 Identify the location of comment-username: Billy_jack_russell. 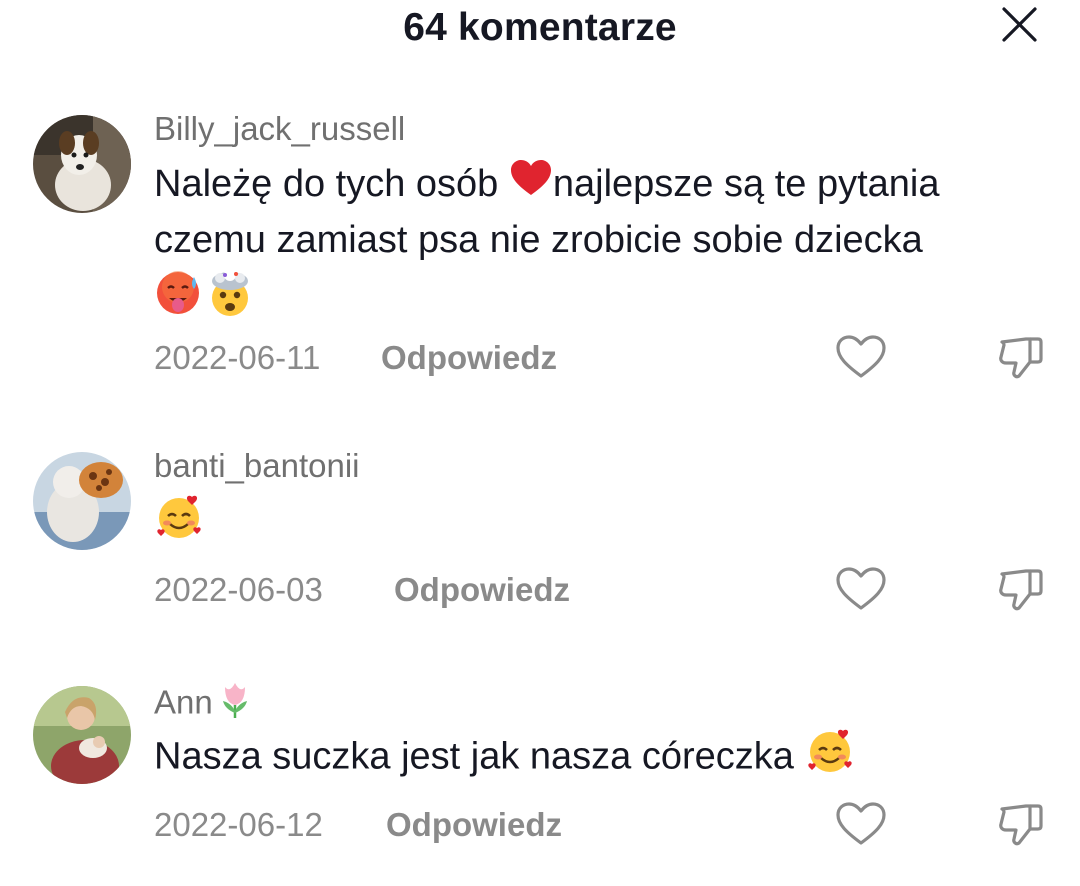
(279, 129).